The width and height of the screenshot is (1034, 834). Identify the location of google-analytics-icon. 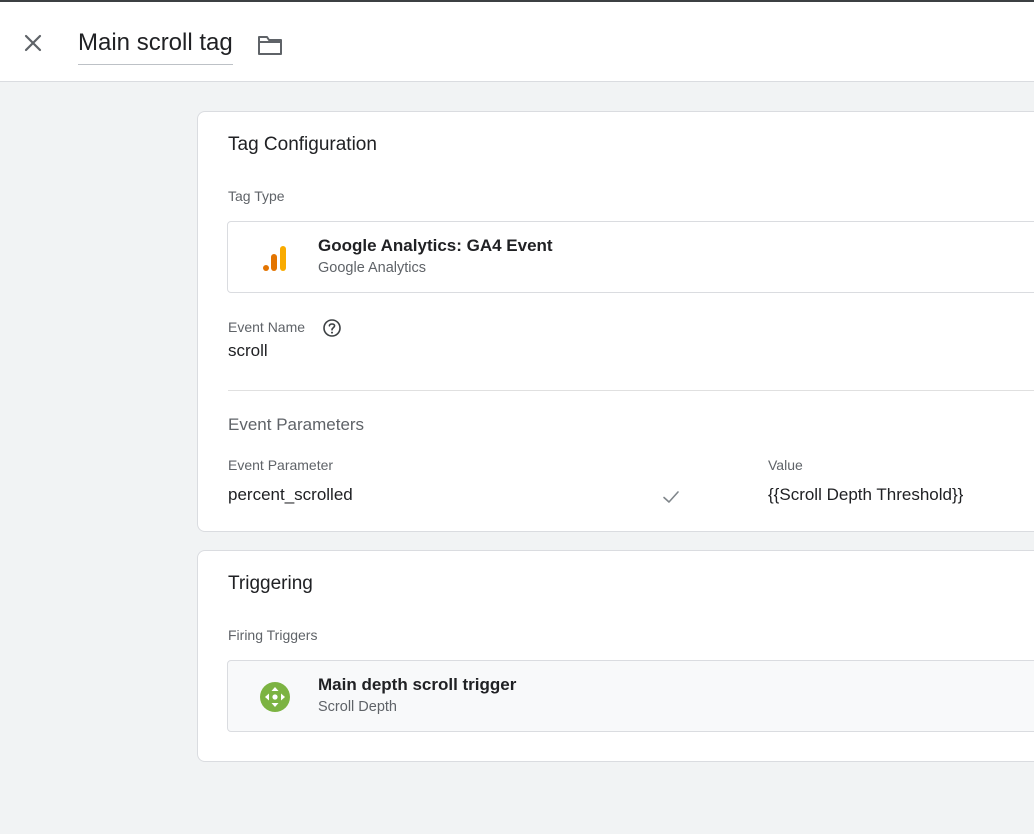
(275, 258).